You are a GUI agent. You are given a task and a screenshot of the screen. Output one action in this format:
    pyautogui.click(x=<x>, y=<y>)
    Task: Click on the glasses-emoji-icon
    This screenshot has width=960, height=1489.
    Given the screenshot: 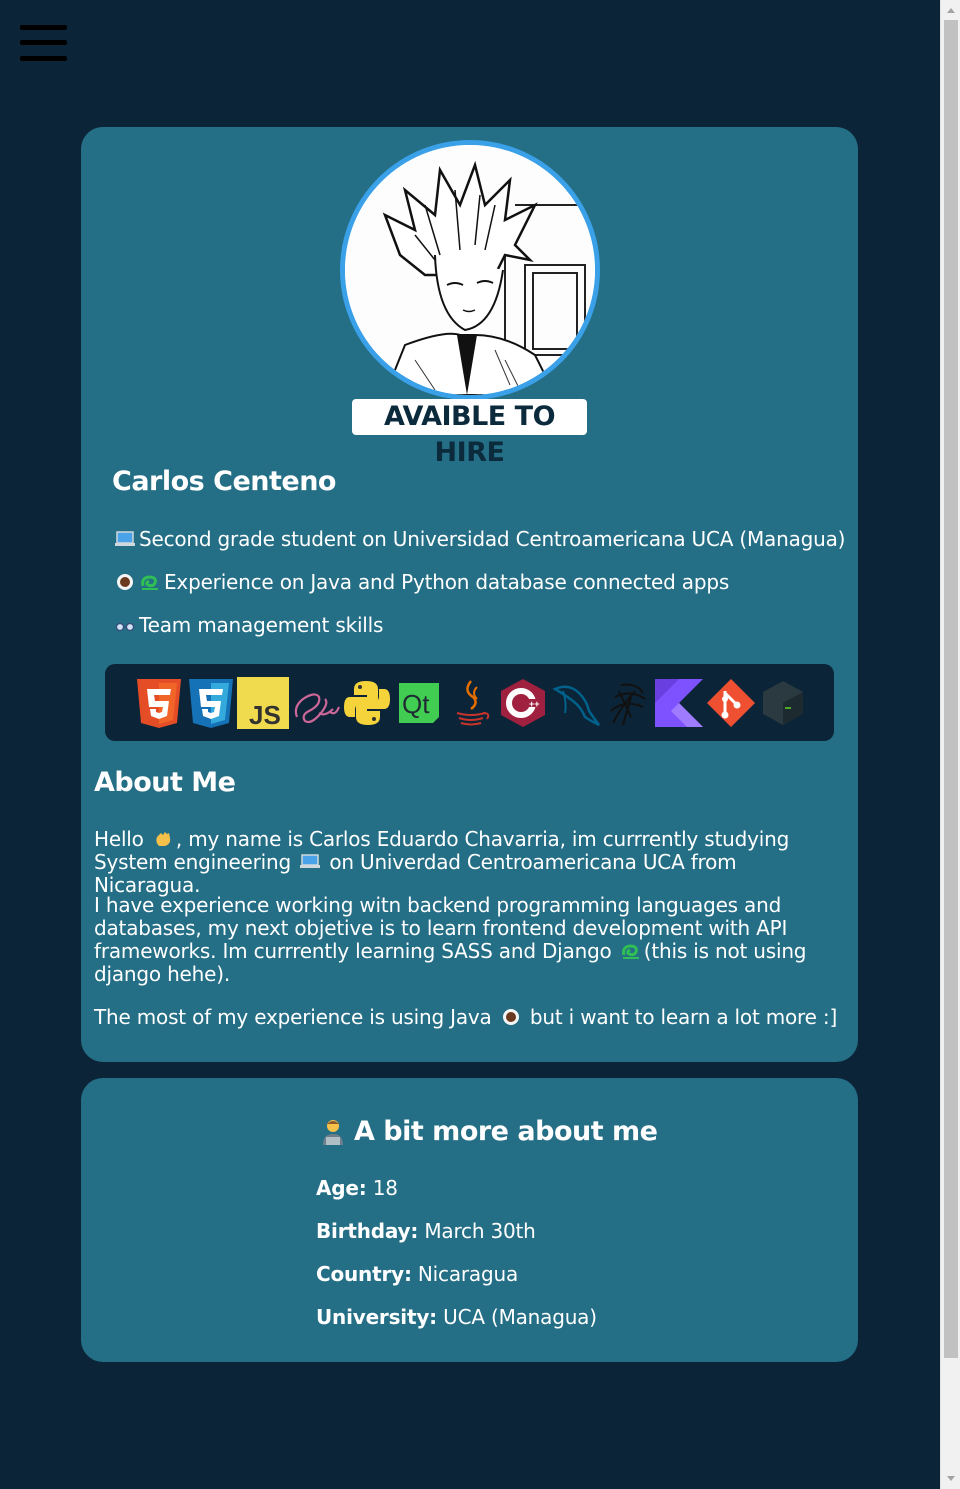 What is the action you would take?
    pyautogui.click(x=125, y=627)
    